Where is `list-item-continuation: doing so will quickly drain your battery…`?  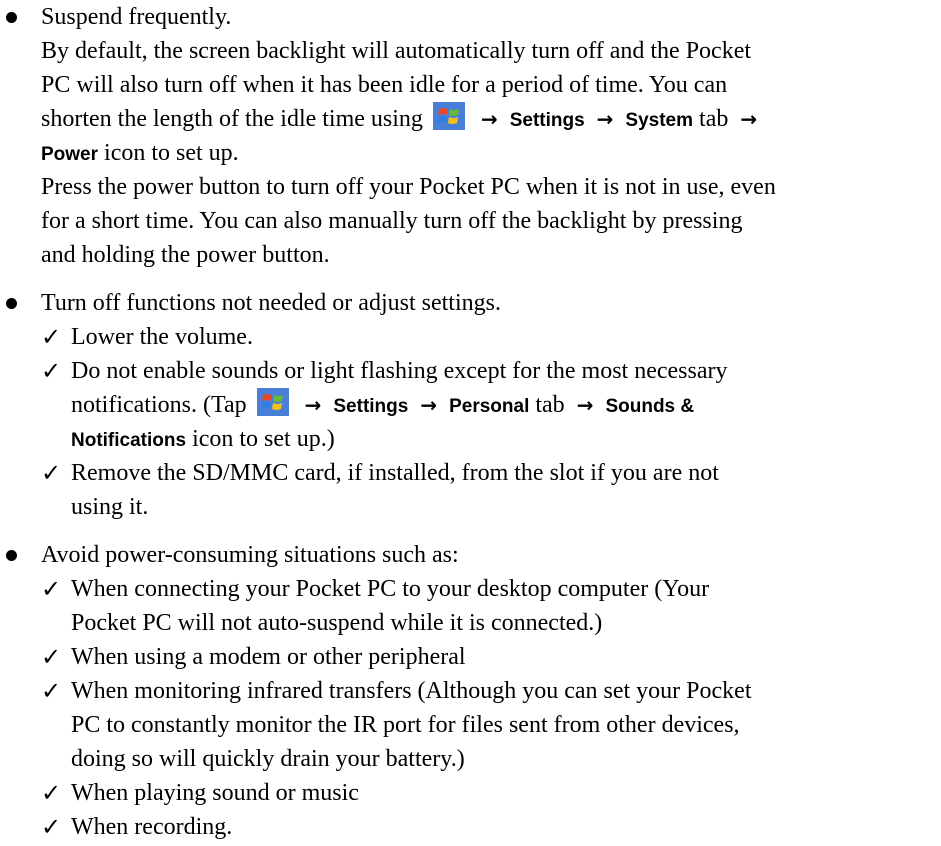
list-item-continuation: doing so will quickly drain your battery… is located at coordinates (268, 759).